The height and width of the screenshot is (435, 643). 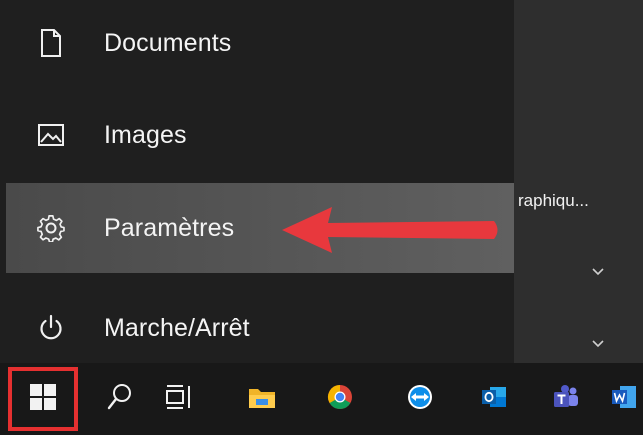 I want to click on menu-item-label: Marche/Arrêt, so click(x=177, y=327).